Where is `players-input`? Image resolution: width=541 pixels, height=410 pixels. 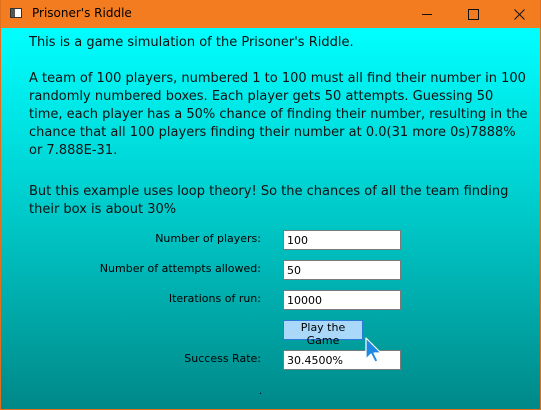 players-input is located at coordinates (342, 240).